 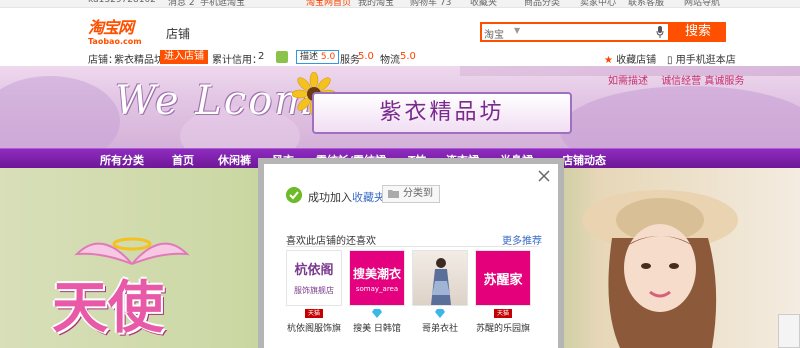 What do you see at coordinates (636, 60) in the screenshot?
I see `collect-shop-label: 收藏店铺` at bounding box center [636, 60].